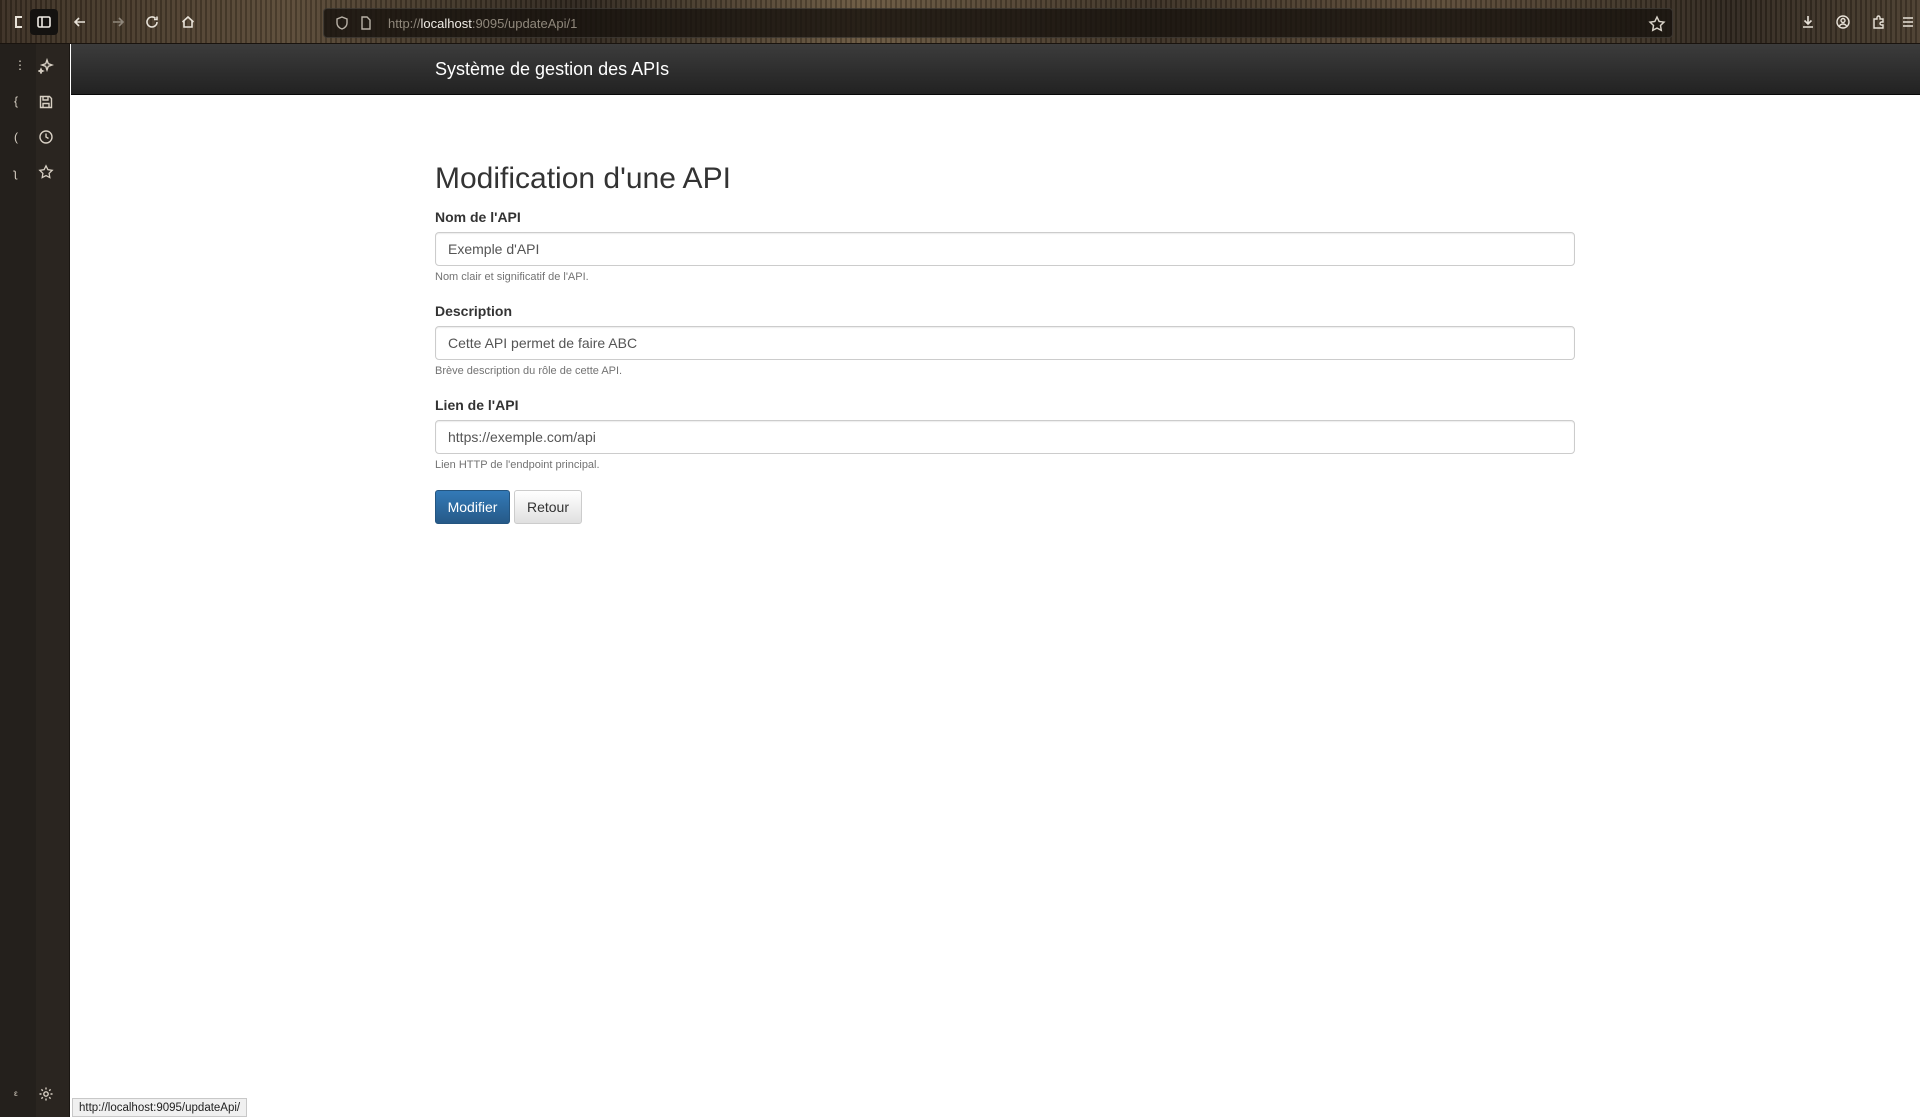  Describe the element at coordinates (18, 580) in the screenshot. I see `sidebar-collapsed-edge` at that location.